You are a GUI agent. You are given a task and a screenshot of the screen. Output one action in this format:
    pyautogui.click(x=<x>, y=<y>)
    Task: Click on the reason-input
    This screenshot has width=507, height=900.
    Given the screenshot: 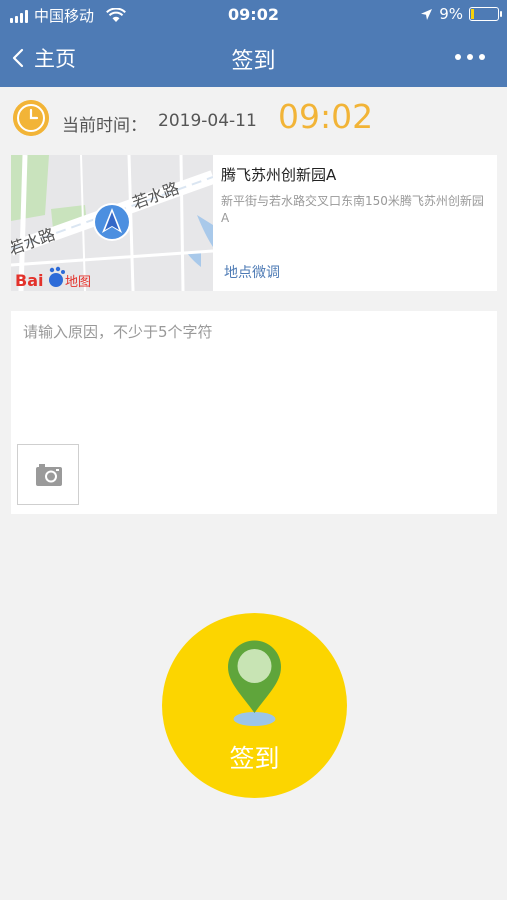 What is the action you would take?
    pyautogui.click(x=253, y=376)
    